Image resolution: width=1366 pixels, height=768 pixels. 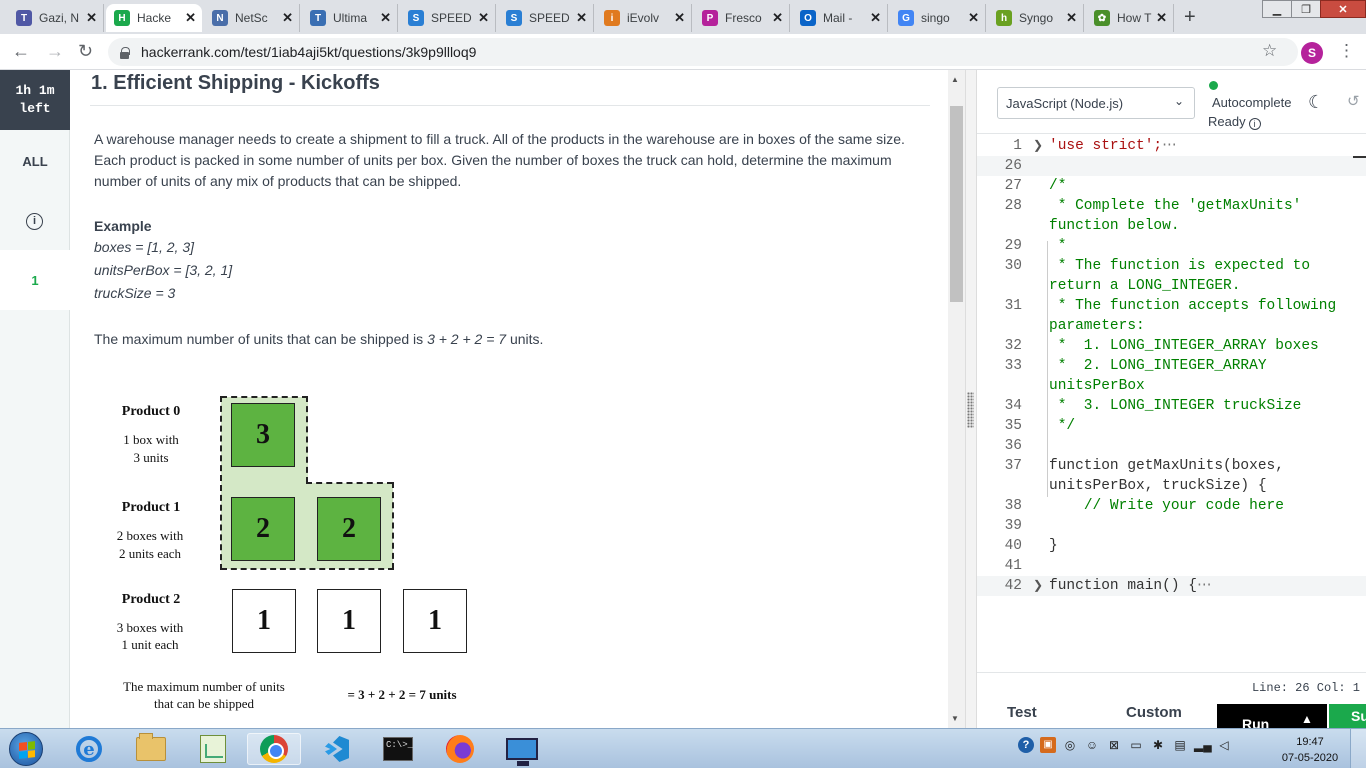 I want to click on taskbar-file-explorer, so click(x=151, y=749).